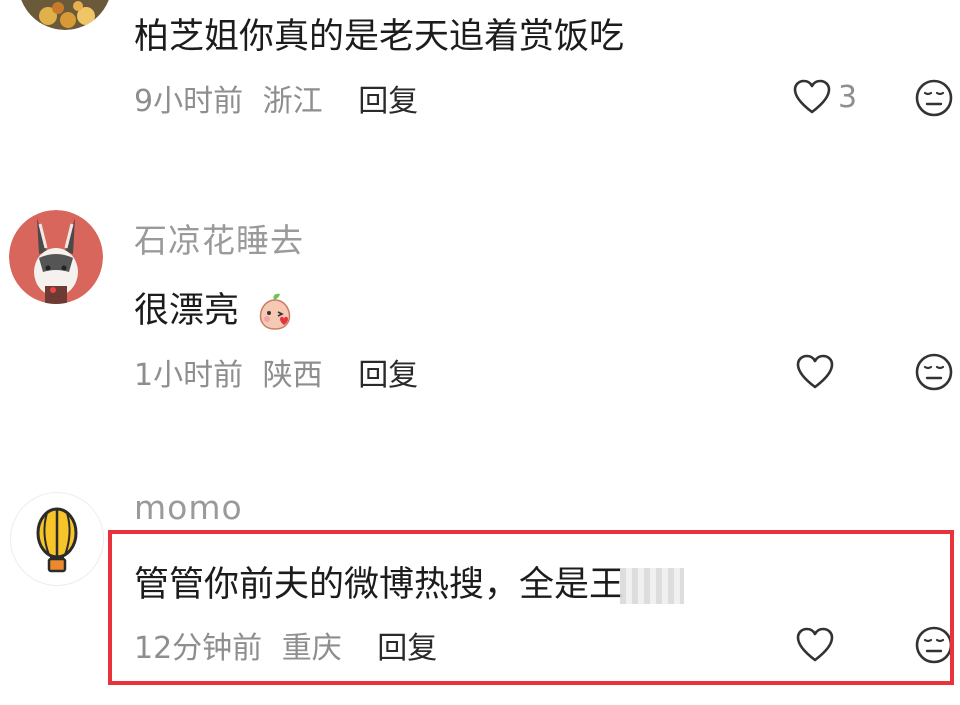  What do you see at coordinates (275, 311) in the screenshot?
I see `peach-kiss-emoji-icon` at bounding box center [275, 311].